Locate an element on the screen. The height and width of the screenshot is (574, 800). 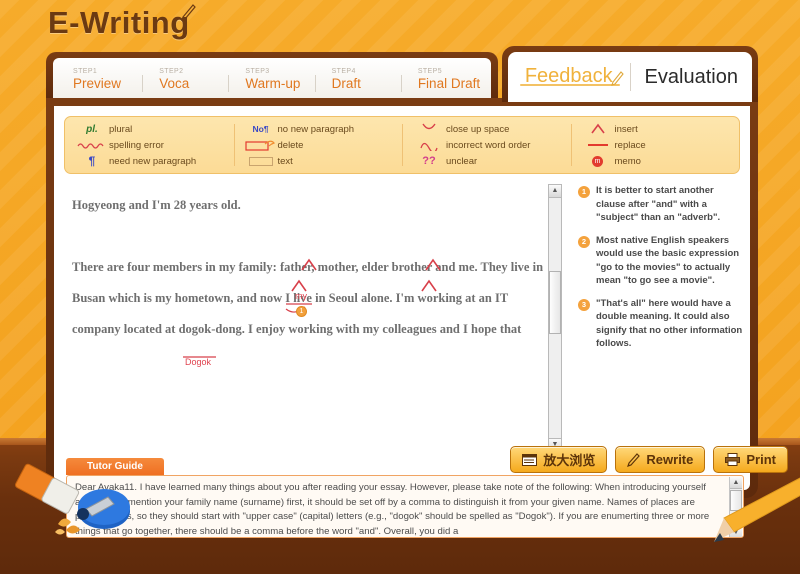
legend-item-insert: insert is located at coordinates (657, 129).